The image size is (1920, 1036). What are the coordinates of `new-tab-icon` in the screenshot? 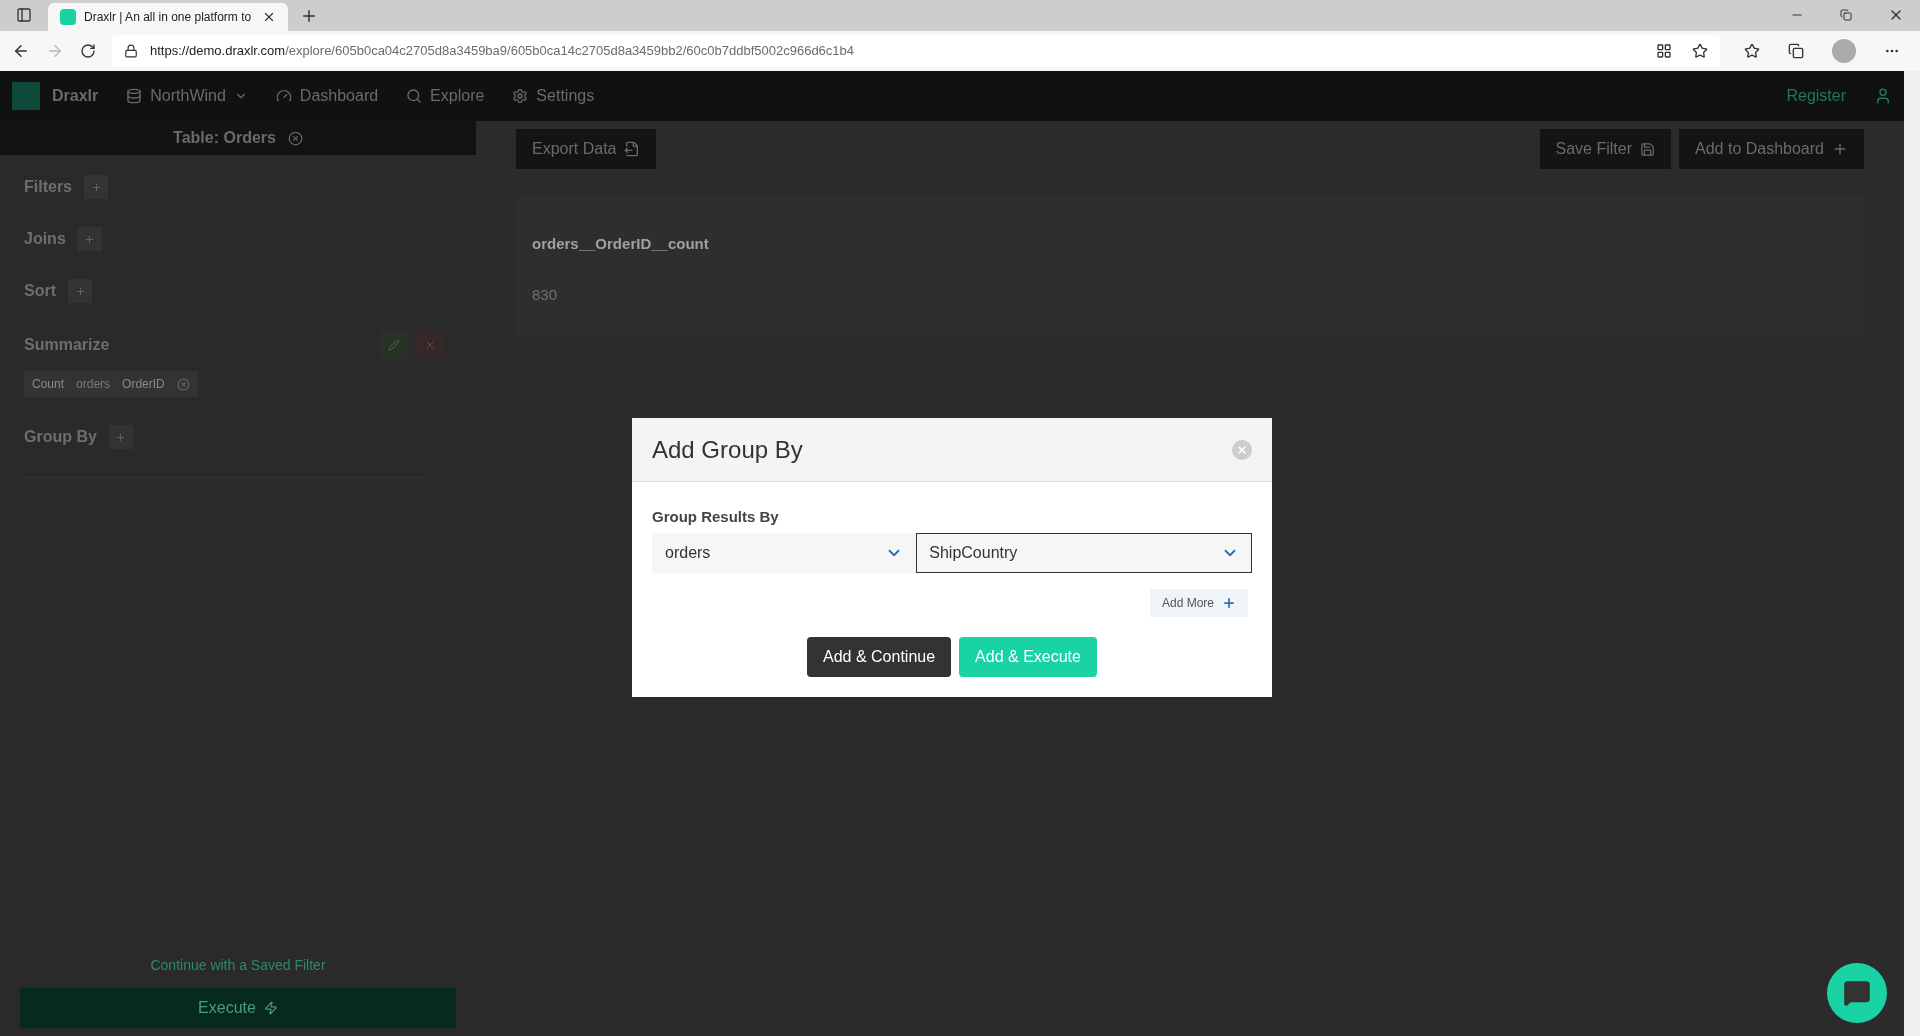 It's located at (309, 16).